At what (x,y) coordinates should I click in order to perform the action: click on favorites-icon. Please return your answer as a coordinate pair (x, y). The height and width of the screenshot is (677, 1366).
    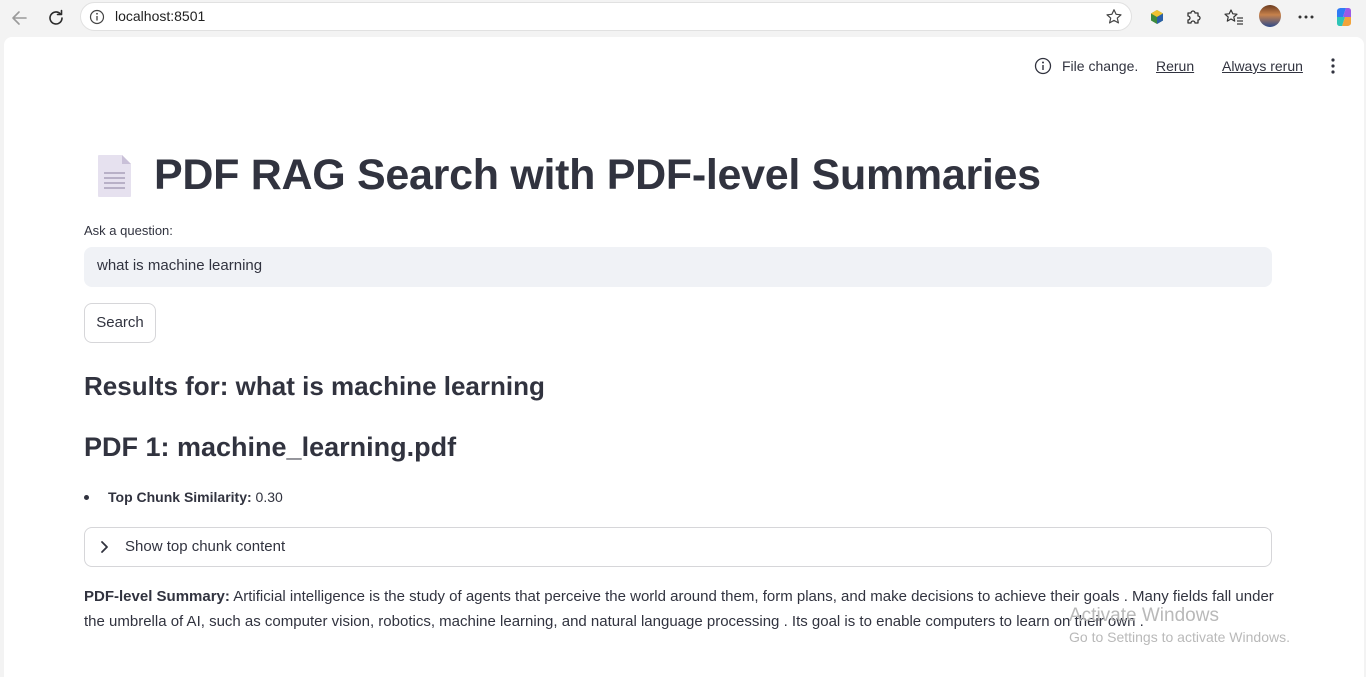
    Looking at the image, I should click on (1234, 17).